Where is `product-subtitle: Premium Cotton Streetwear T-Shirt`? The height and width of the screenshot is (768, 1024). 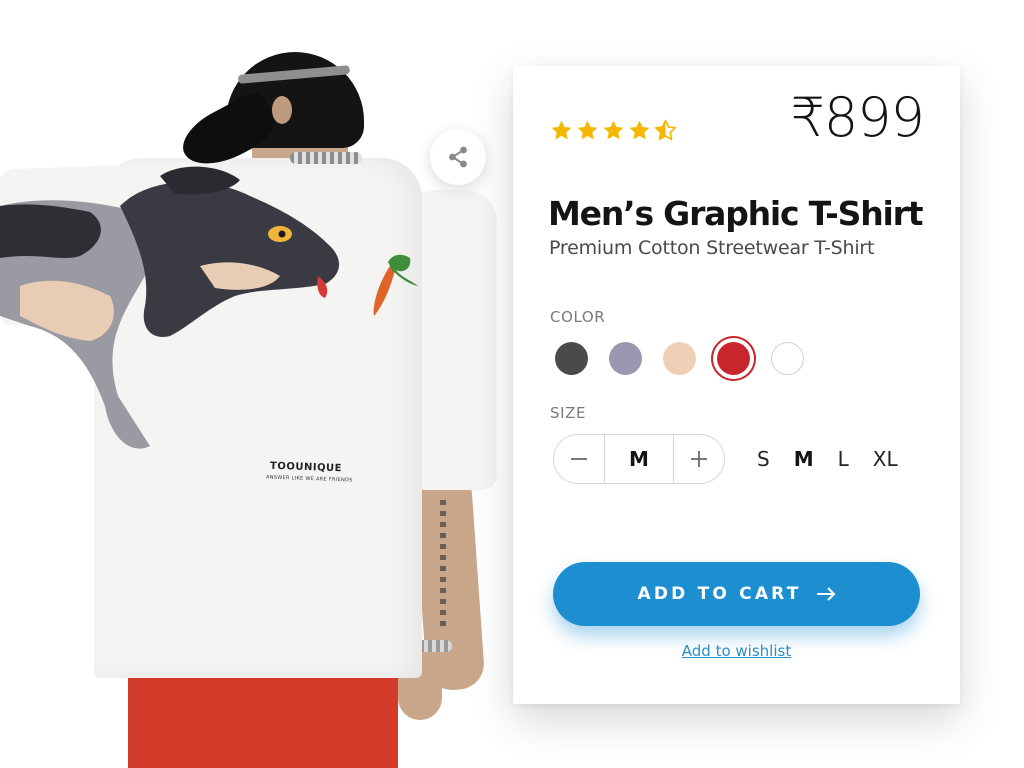
product-subtitle: Premium Cotton Streetwear T-Shirt is located at coordinates (712, 248).